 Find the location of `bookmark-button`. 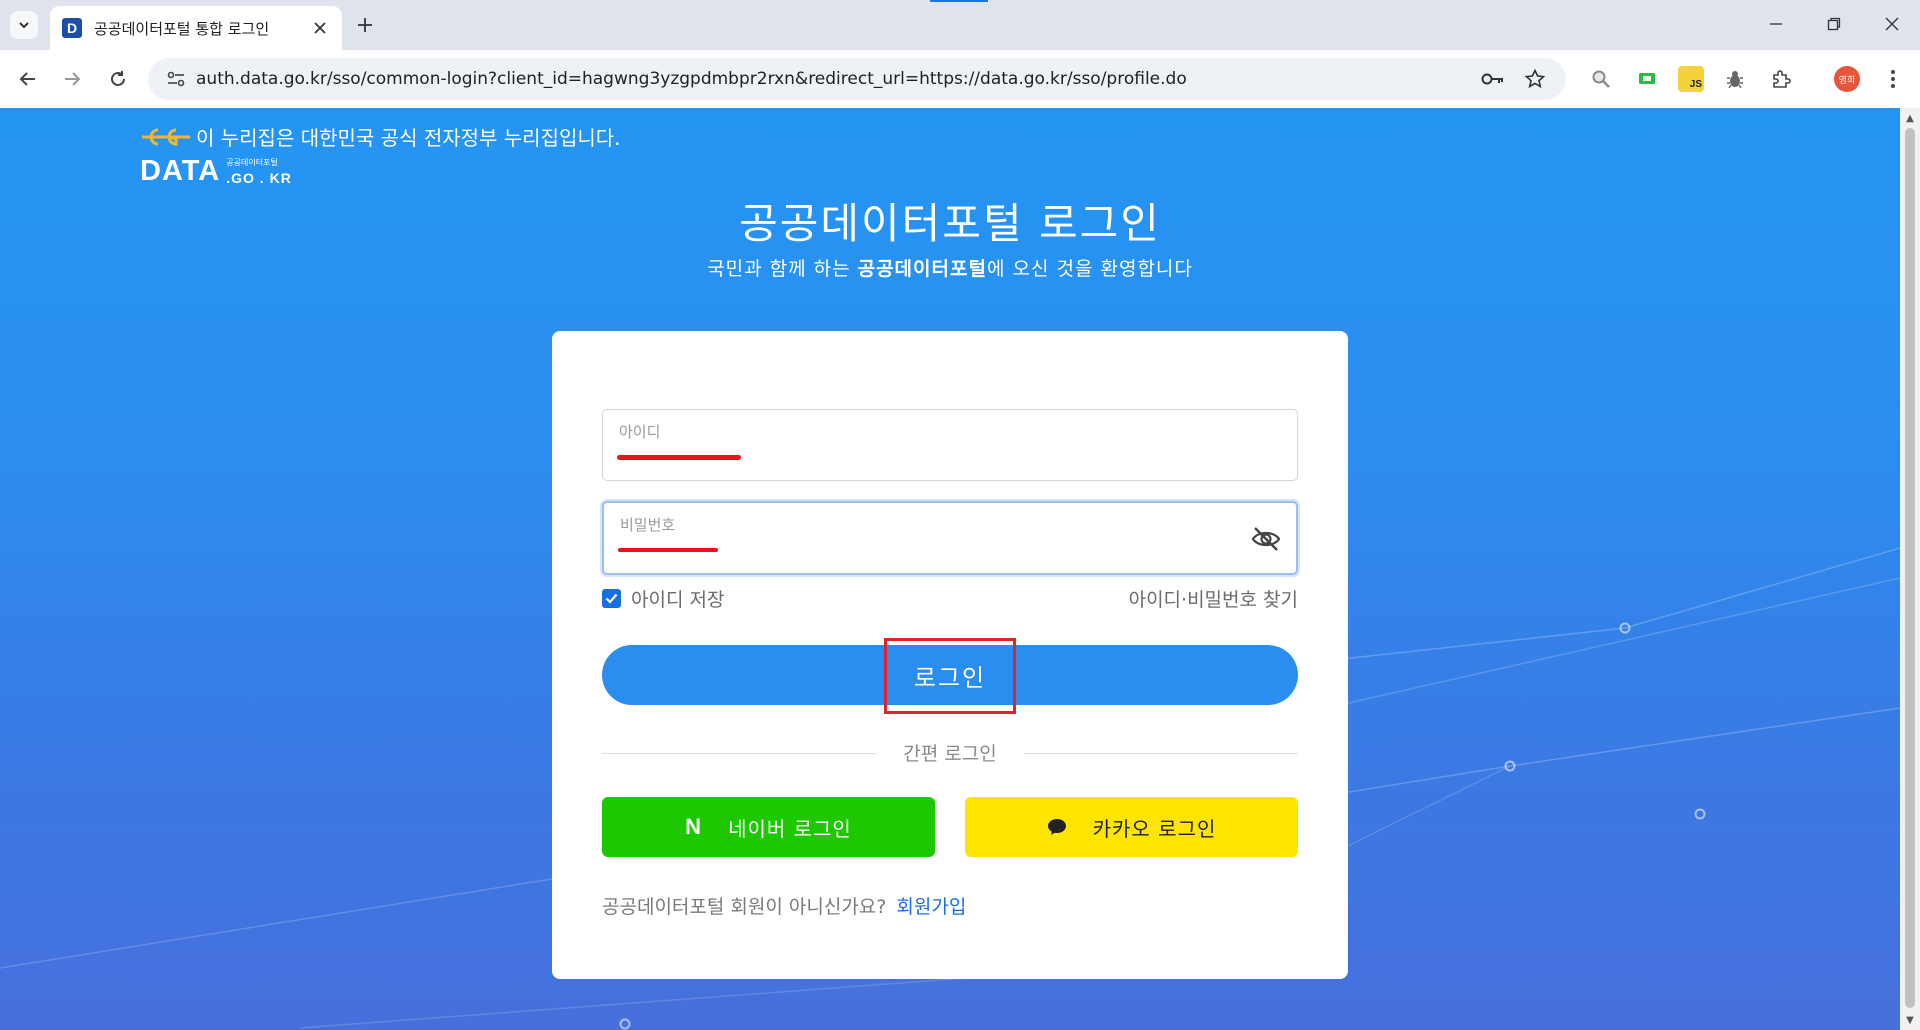

bookmark-button is located at coordinates (1535, 79).